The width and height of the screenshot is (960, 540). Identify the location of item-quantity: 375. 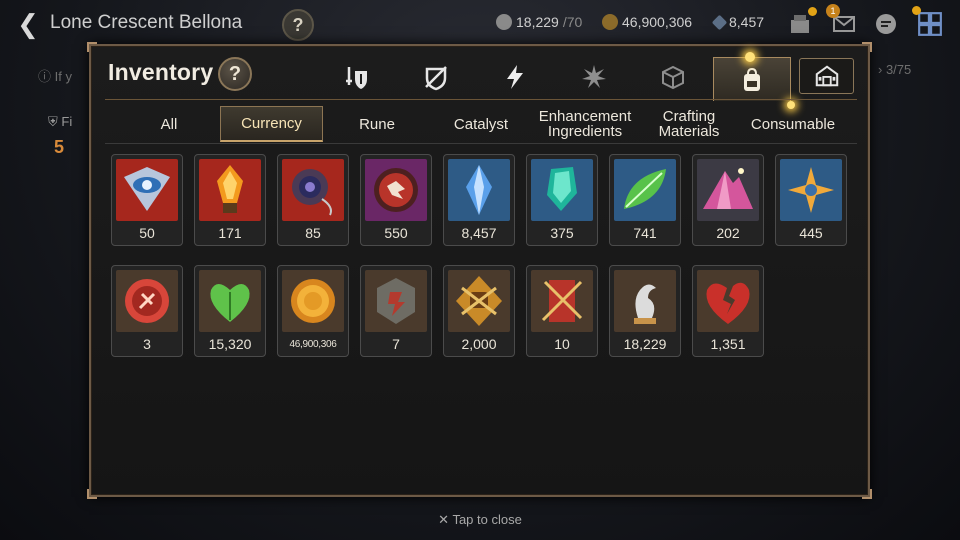
(562, 233).